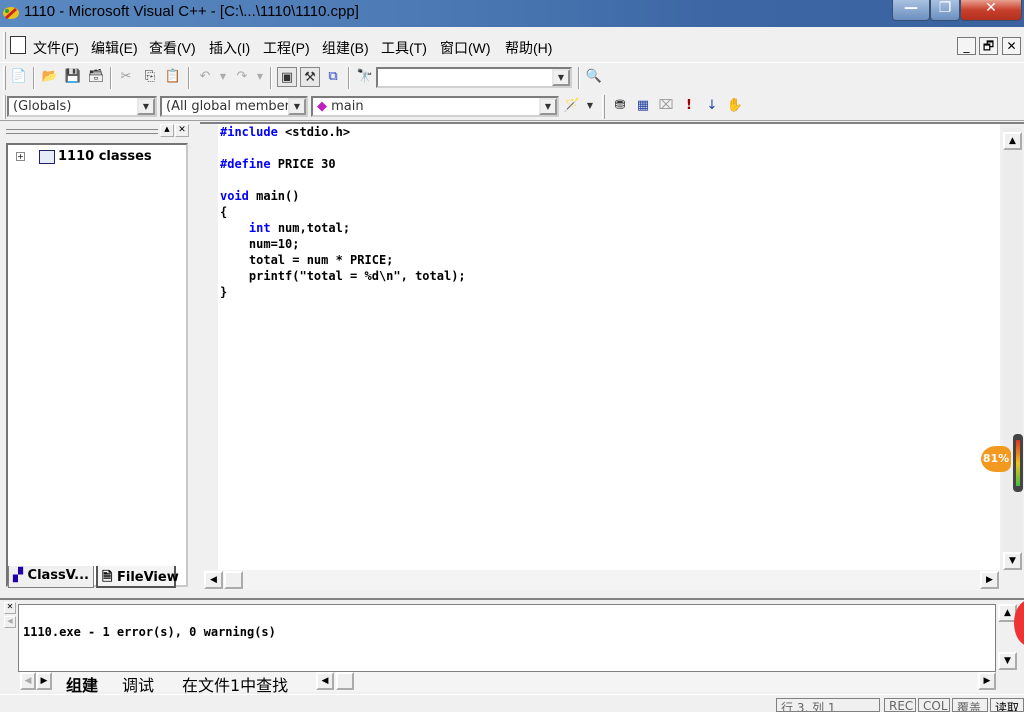 The height and width of the screenshot is (712, 1024). I want to click on pane-maximize-button: ▲, so click(167, 130).